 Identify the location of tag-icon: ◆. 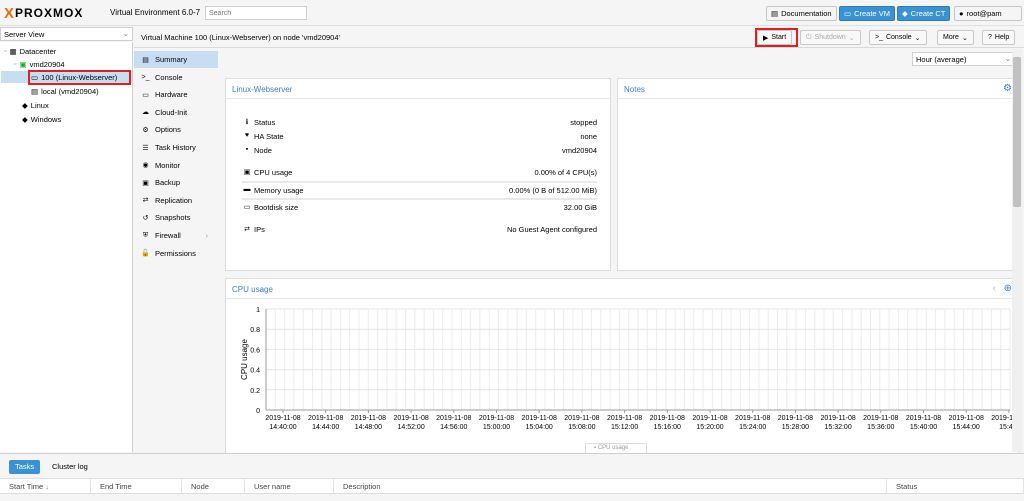
(25, 105).